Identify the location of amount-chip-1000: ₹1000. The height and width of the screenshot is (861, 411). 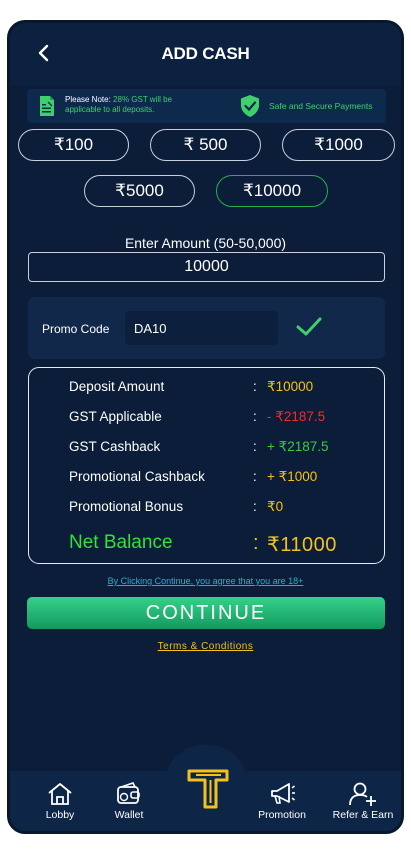
(338, 145).